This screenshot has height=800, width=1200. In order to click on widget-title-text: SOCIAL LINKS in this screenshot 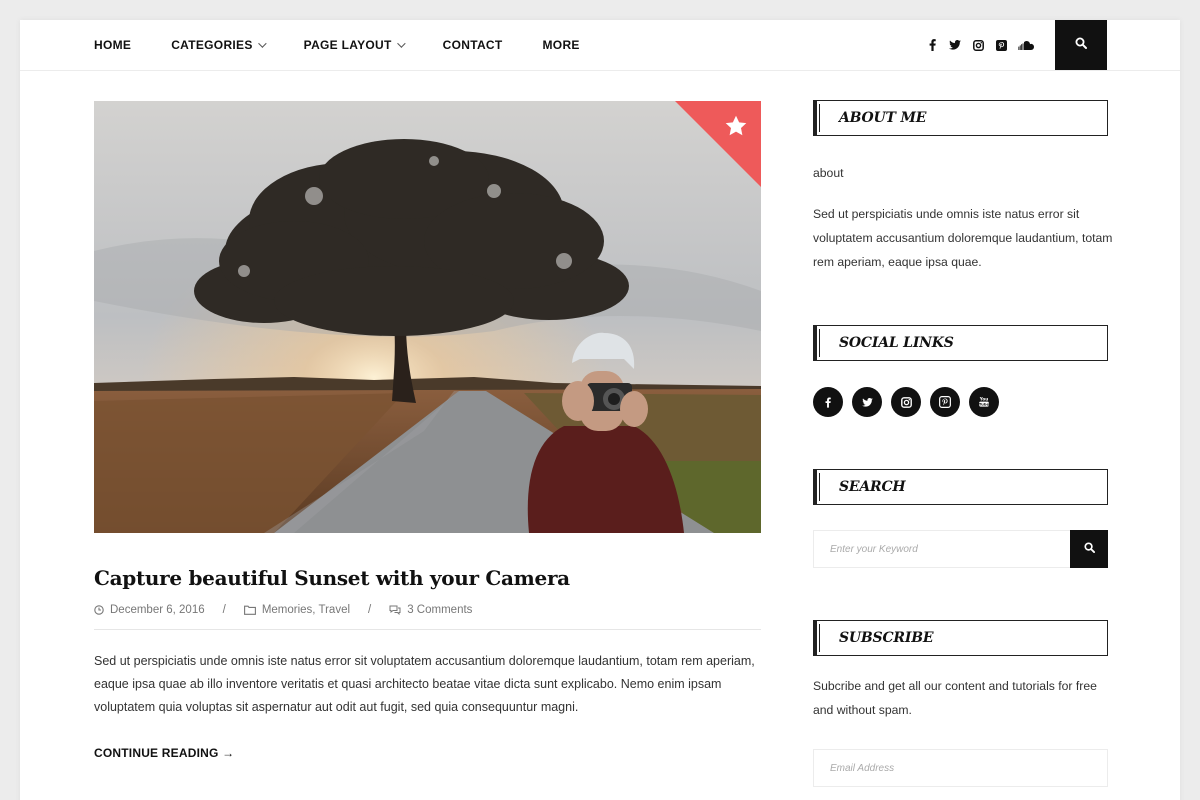, I will do `click(896, 343)`.